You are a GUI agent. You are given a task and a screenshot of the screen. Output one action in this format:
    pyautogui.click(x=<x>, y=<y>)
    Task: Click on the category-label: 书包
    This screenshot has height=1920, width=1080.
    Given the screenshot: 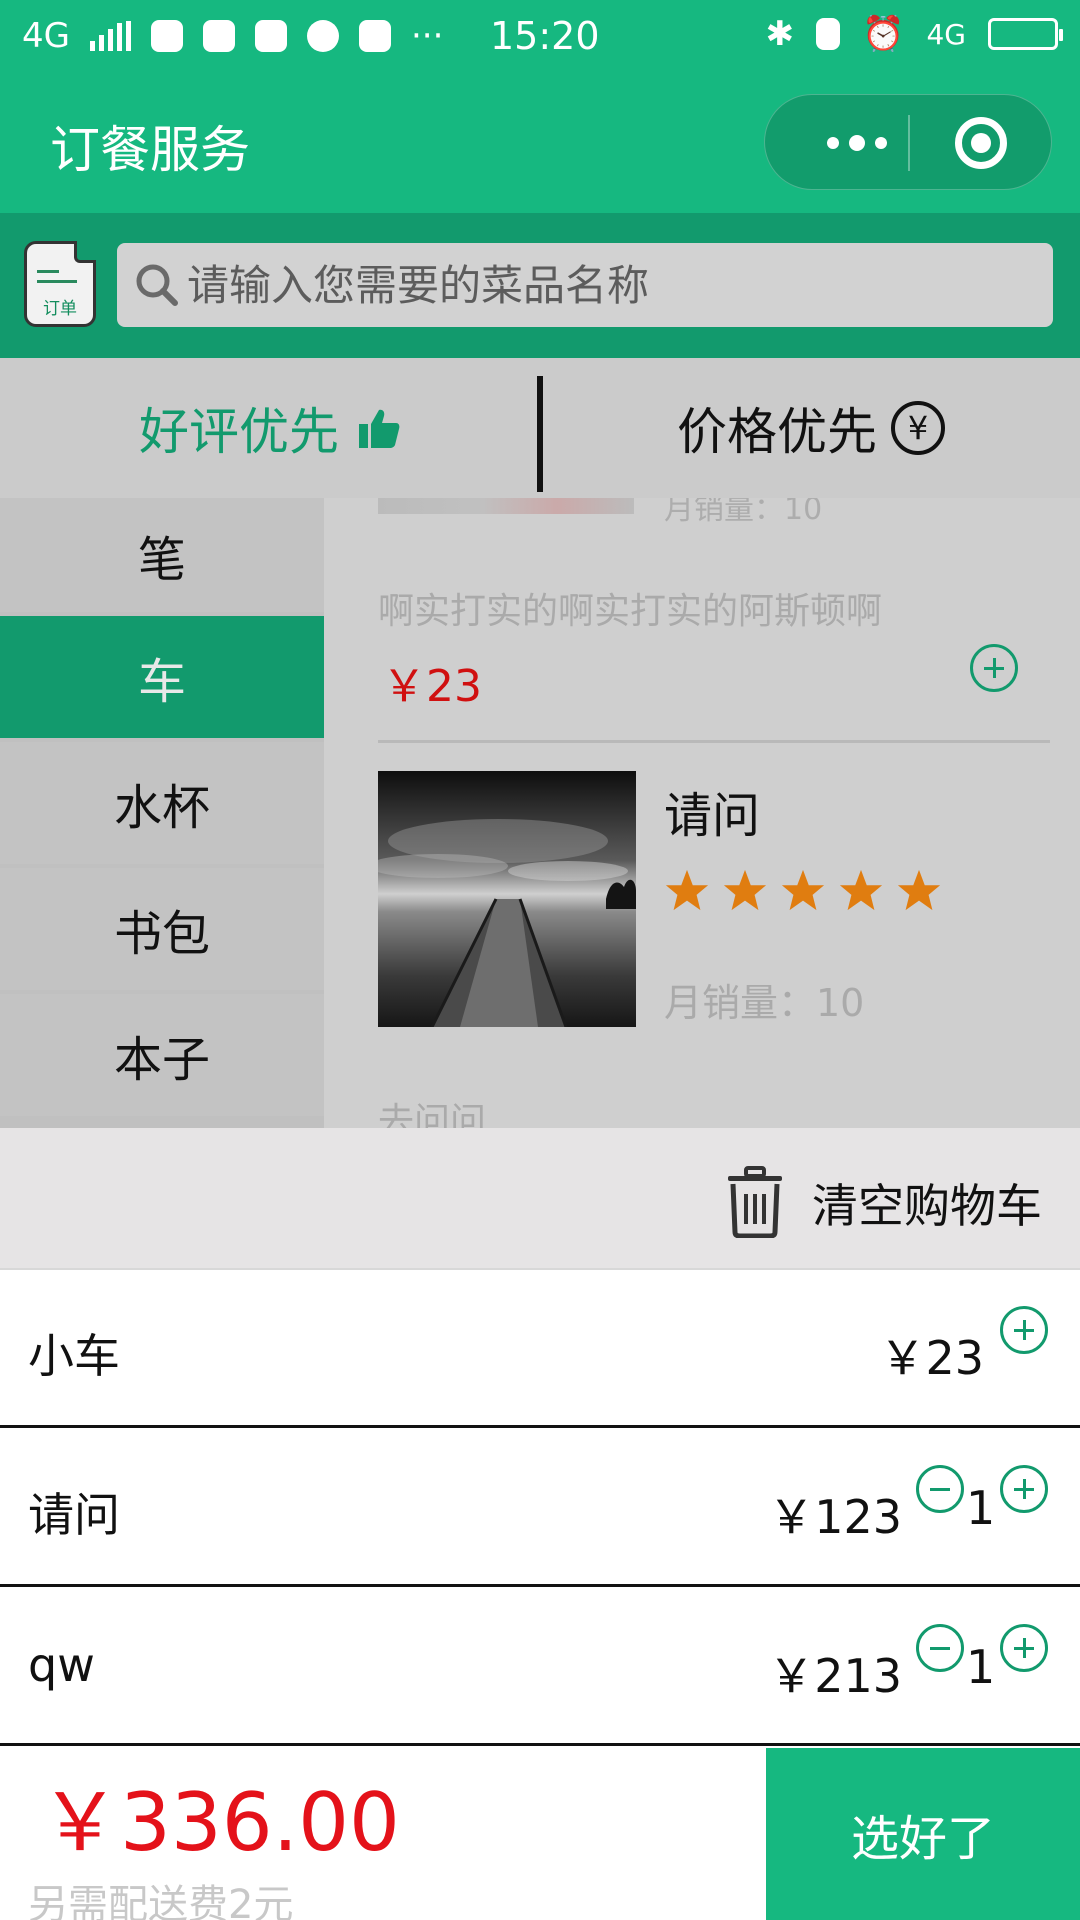 What is the action you would take?
    pyautogui.click(x=161, y=934)
    